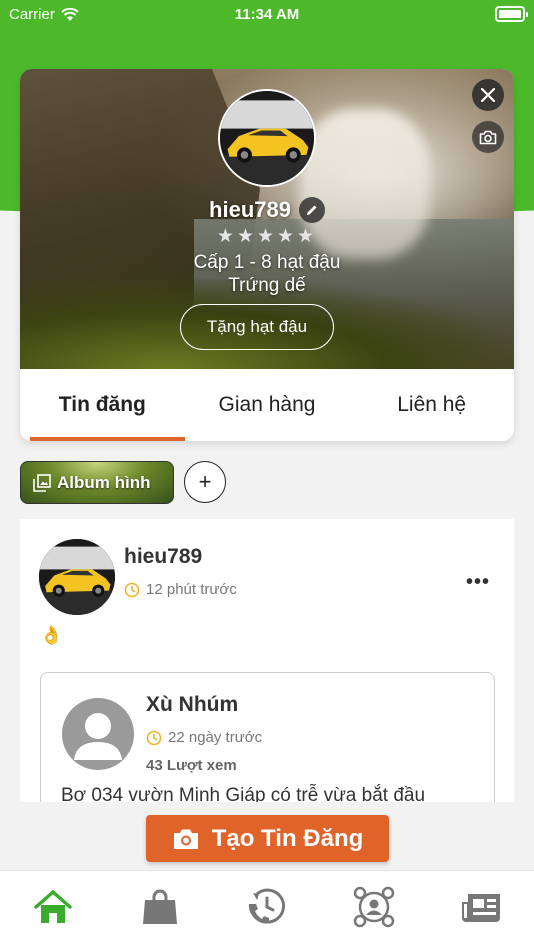  What do you see at coordinates (42, 482) in the screenshot?
I see `gallery-icon` at bounding box center [42, 482].